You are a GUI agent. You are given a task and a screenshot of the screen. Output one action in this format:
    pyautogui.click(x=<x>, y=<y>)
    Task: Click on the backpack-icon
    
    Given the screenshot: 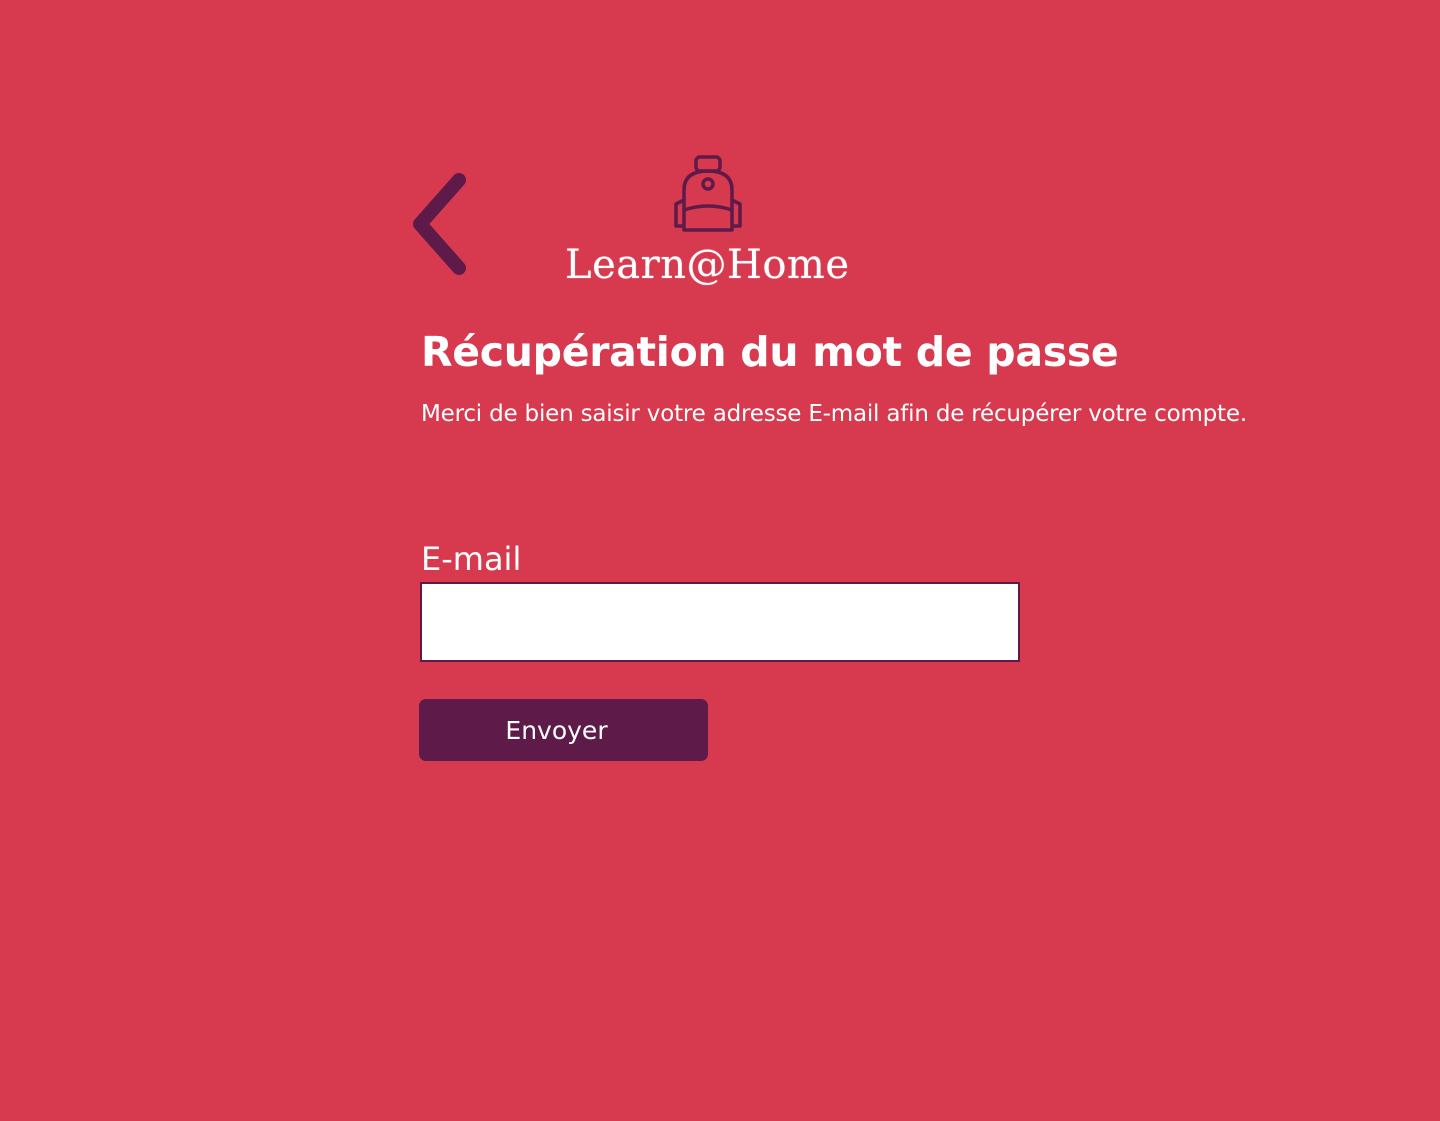 What is the action you would take?
    pyautogui.click(x=708, y=194)
    